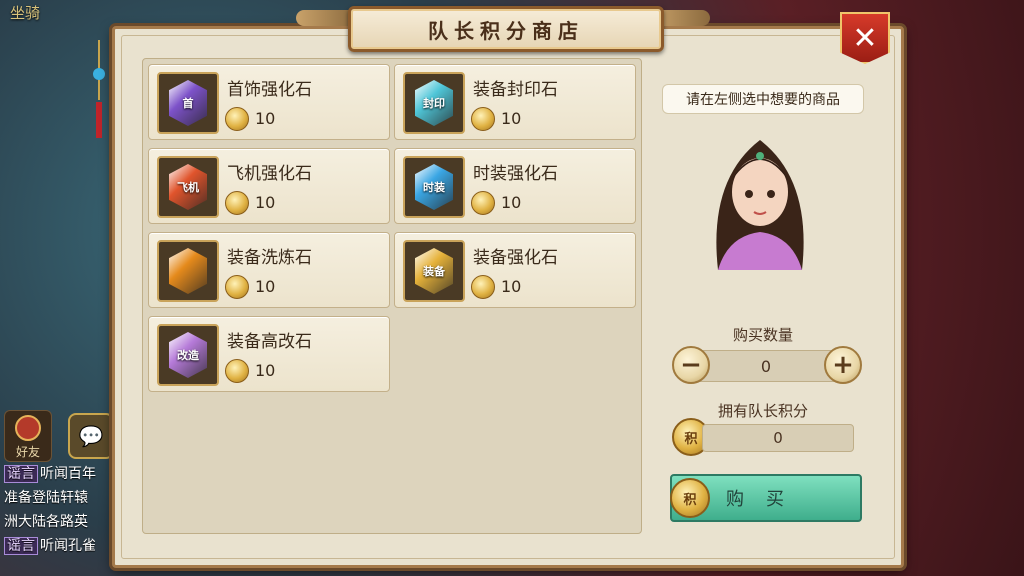 Image resolution: width=1024 pixels, height=576 pixels. I want to click on hint-bubble: 请在左侧选中想要的商品, so click(763, 99).